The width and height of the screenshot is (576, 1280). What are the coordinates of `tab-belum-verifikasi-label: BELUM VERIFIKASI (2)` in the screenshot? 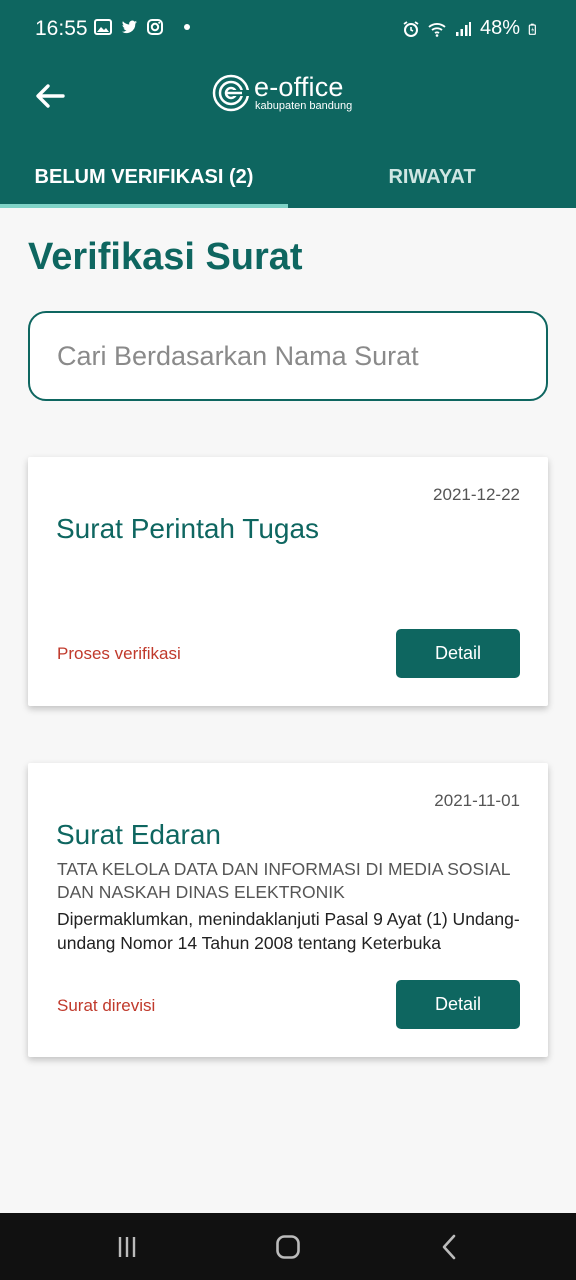 It's located at (144, 176).